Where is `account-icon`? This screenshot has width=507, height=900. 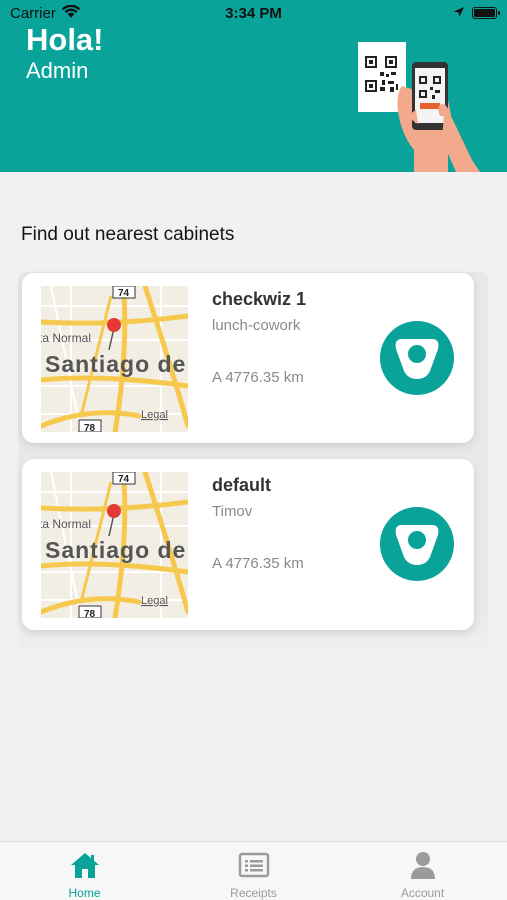
account-icon is located at coordinates (423, 865).